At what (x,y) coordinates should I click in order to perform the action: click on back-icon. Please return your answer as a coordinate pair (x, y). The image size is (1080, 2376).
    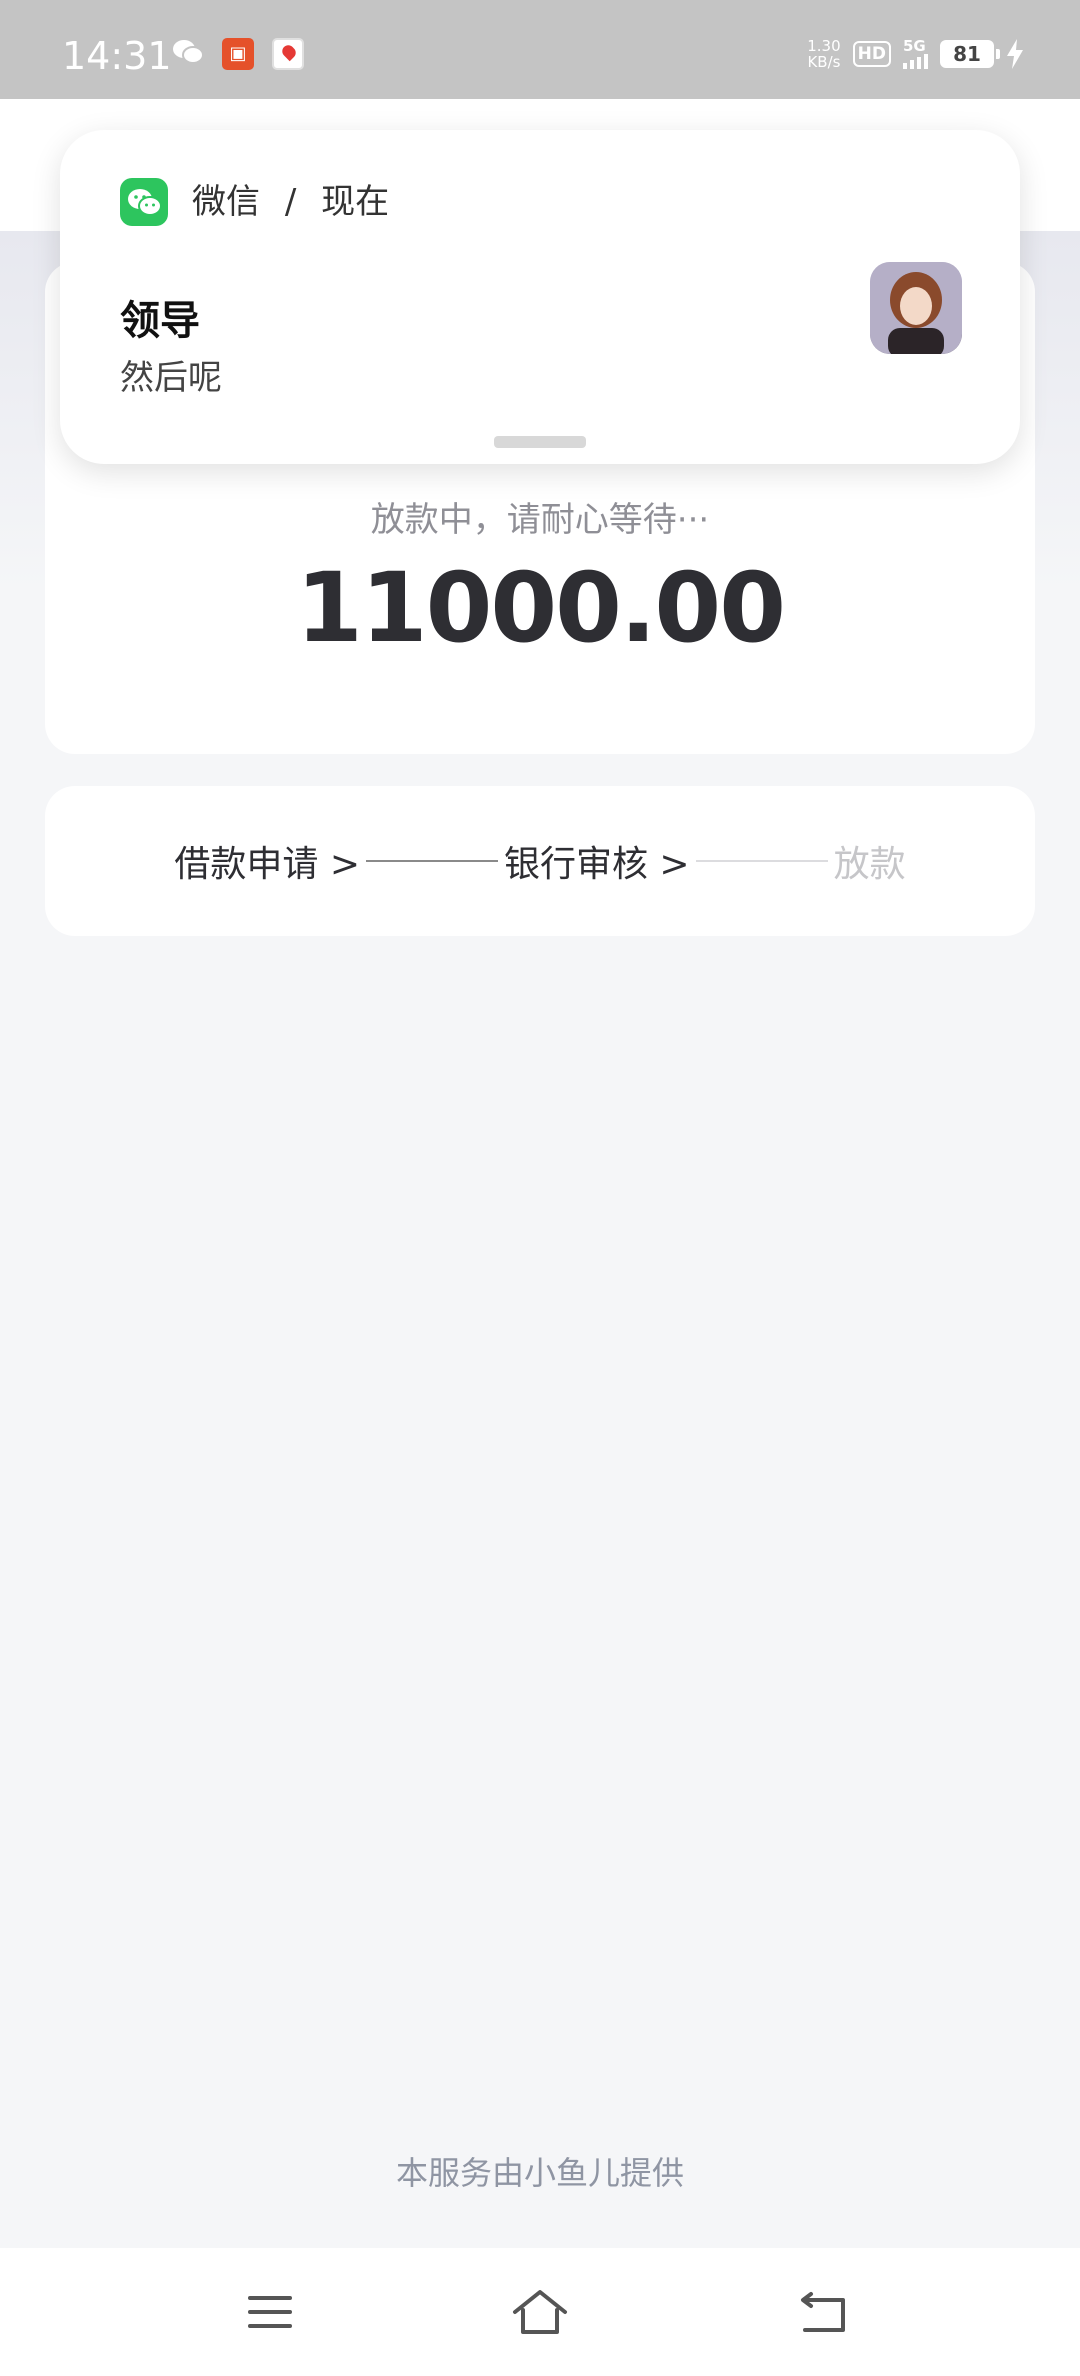
    Looking at the image, I should click on (823, 2312).